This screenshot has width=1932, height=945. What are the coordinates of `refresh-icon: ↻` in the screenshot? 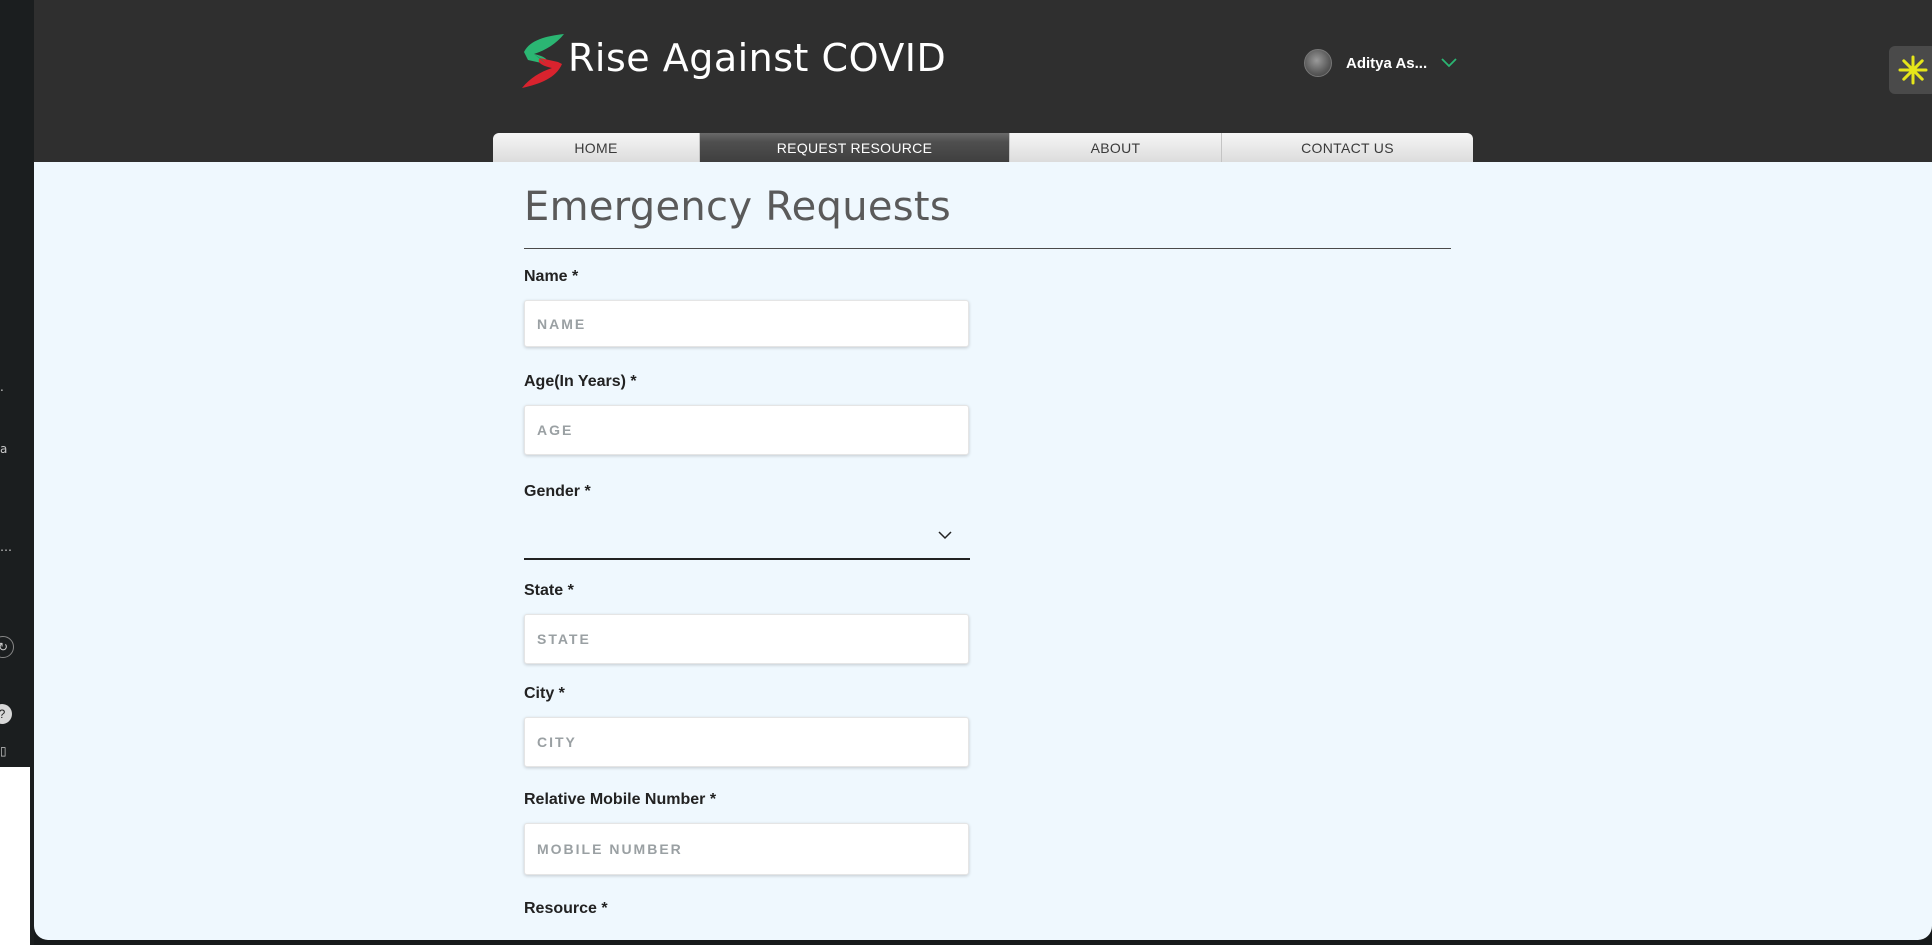 It's located at (7, 647).